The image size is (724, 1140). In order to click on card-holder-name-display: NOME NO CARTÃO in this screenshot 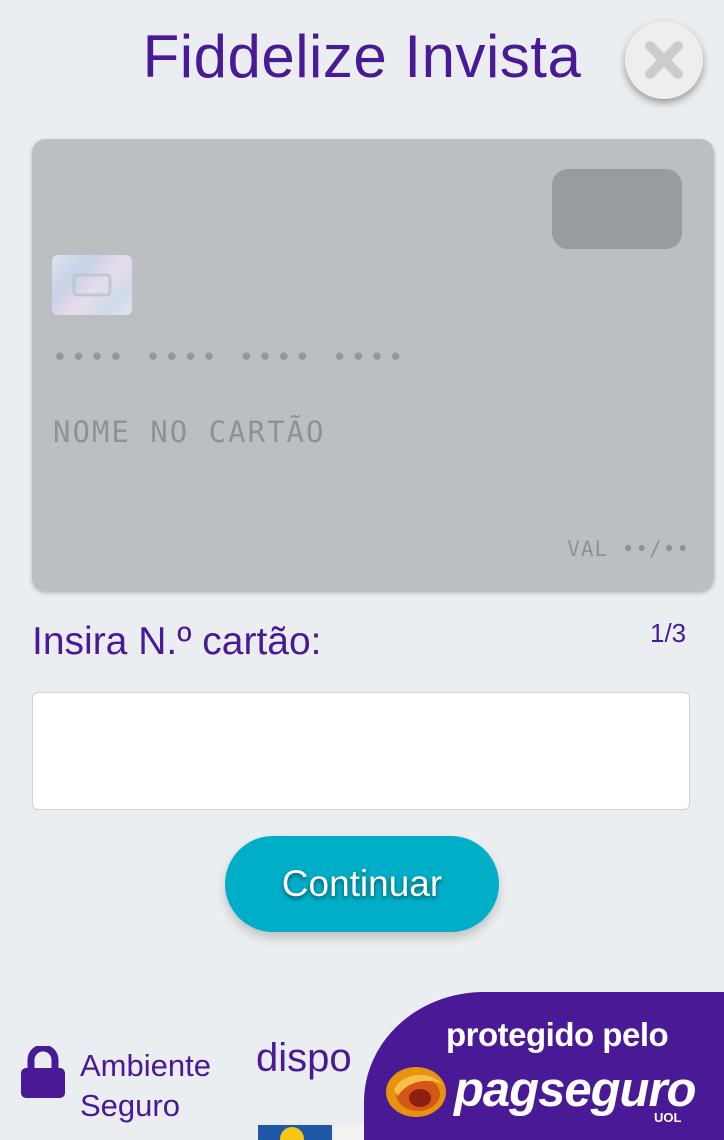, I will do `click(189, 432)`.